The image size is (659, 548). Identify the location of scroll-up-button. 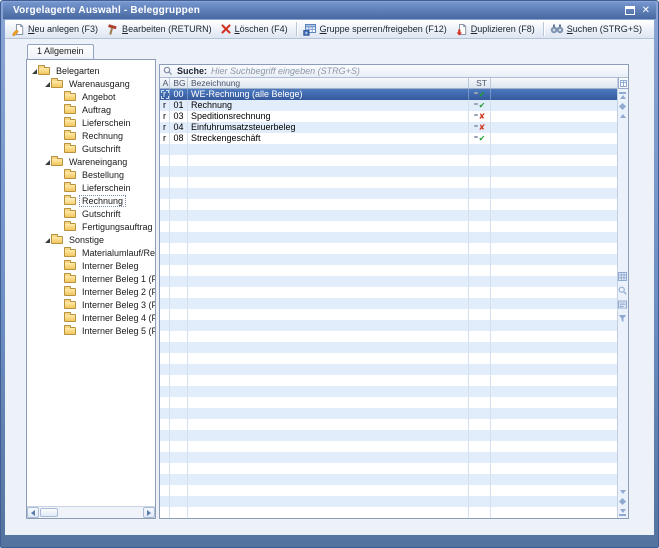
(622, 116).